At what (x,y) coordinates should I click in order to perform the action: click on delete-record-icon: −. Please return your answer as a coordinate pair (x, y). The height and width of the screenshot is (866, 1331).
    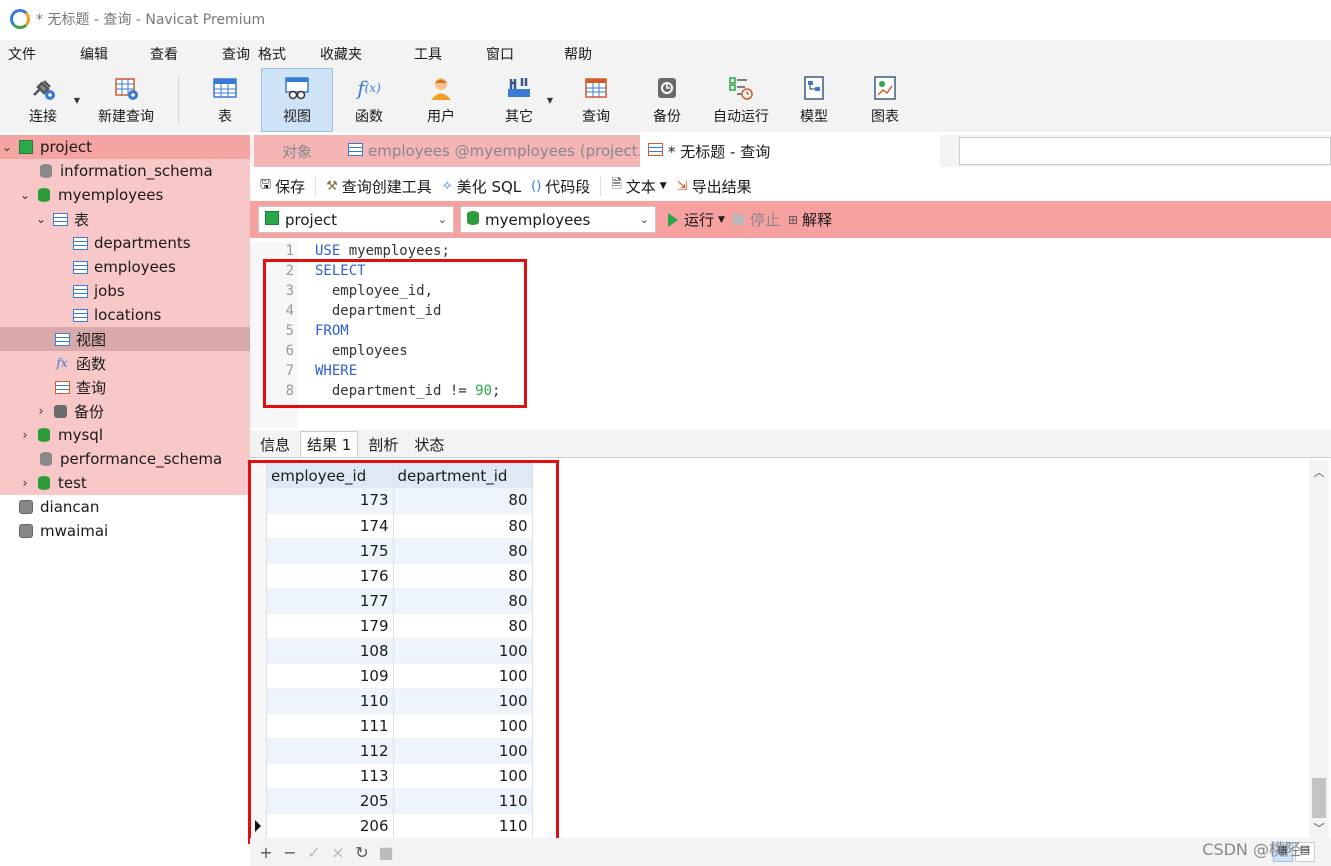
    Looking at the image, I should click on (290, 852).